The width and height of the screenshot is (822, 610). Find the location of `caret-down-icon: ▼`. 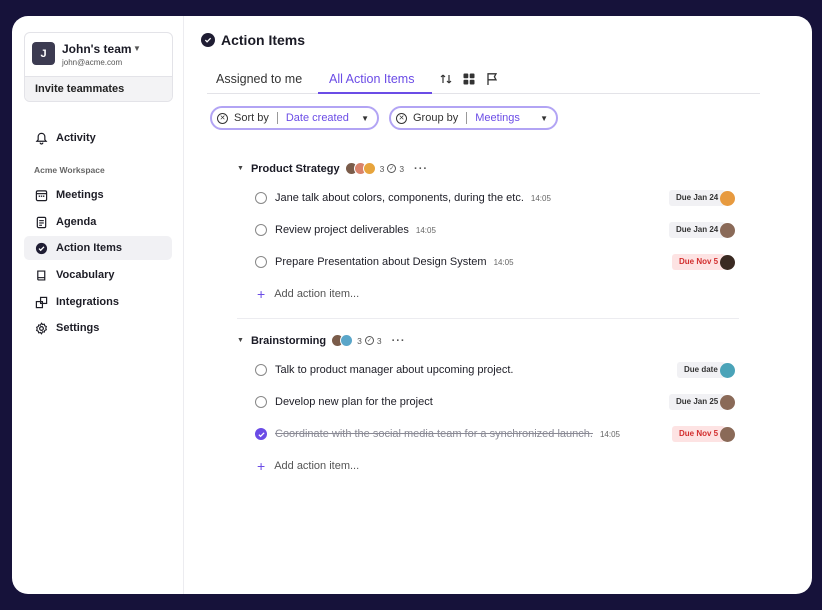

caret-down-icon: ▼ is located at coordinates (137, 48).